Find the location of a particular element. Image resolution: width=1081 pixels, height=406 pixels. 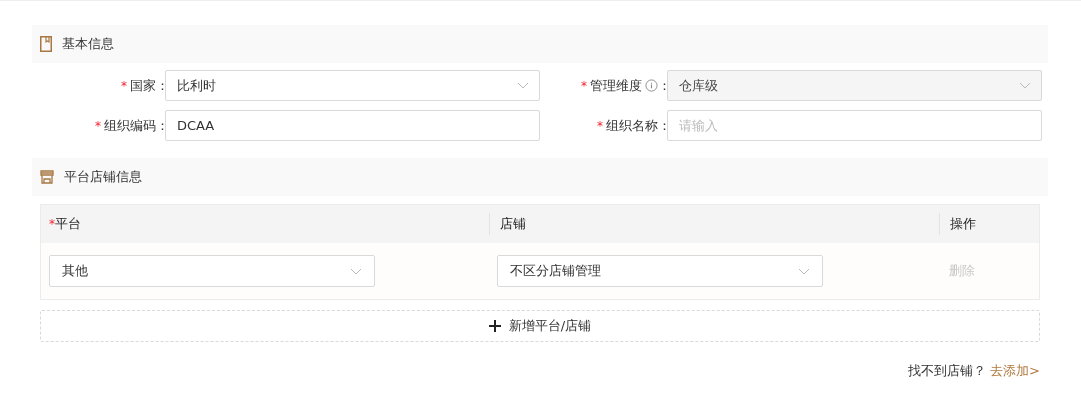

platform-select: 其他 is located at coordinates (212, 271).